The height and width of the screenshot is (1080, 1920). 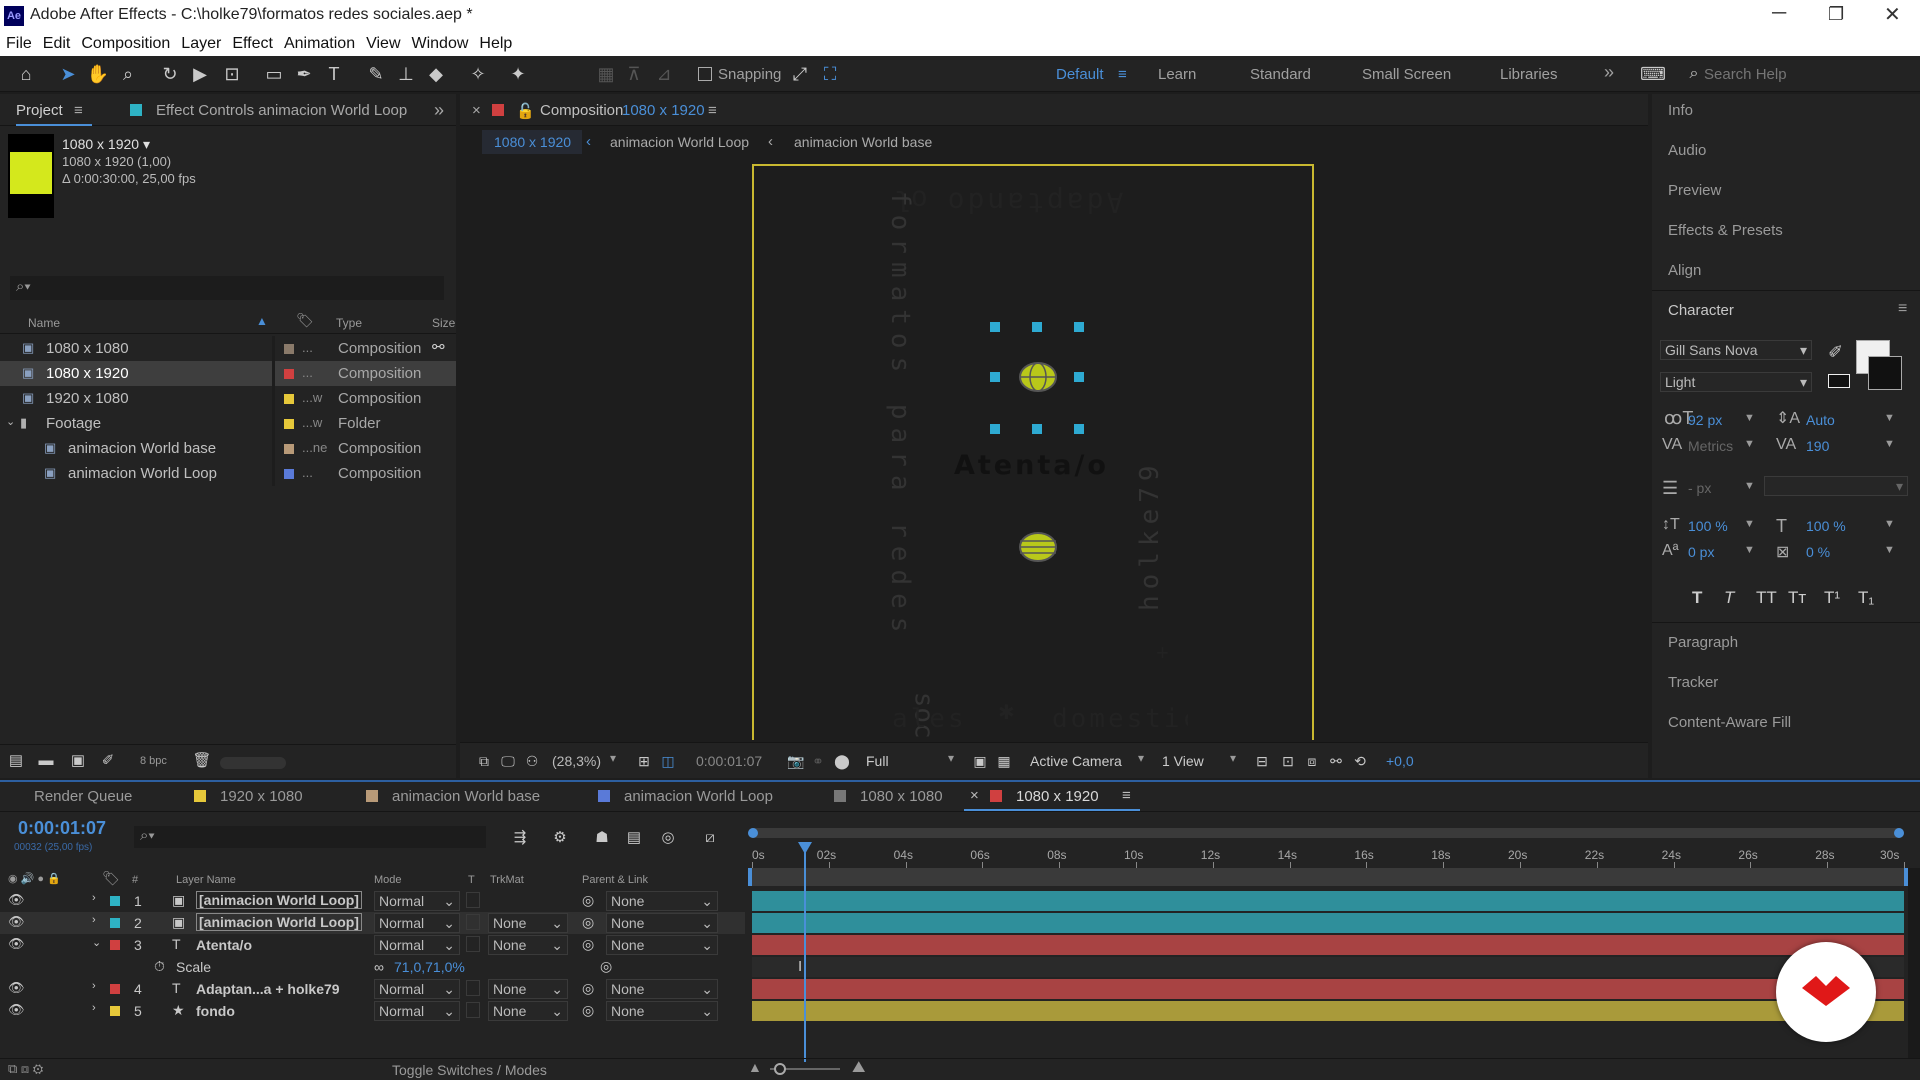 What do you see at coordinates (1705, 420) in the screenshot?
I see `font-size-value: 92 px` at bounding box center [1705, 420].